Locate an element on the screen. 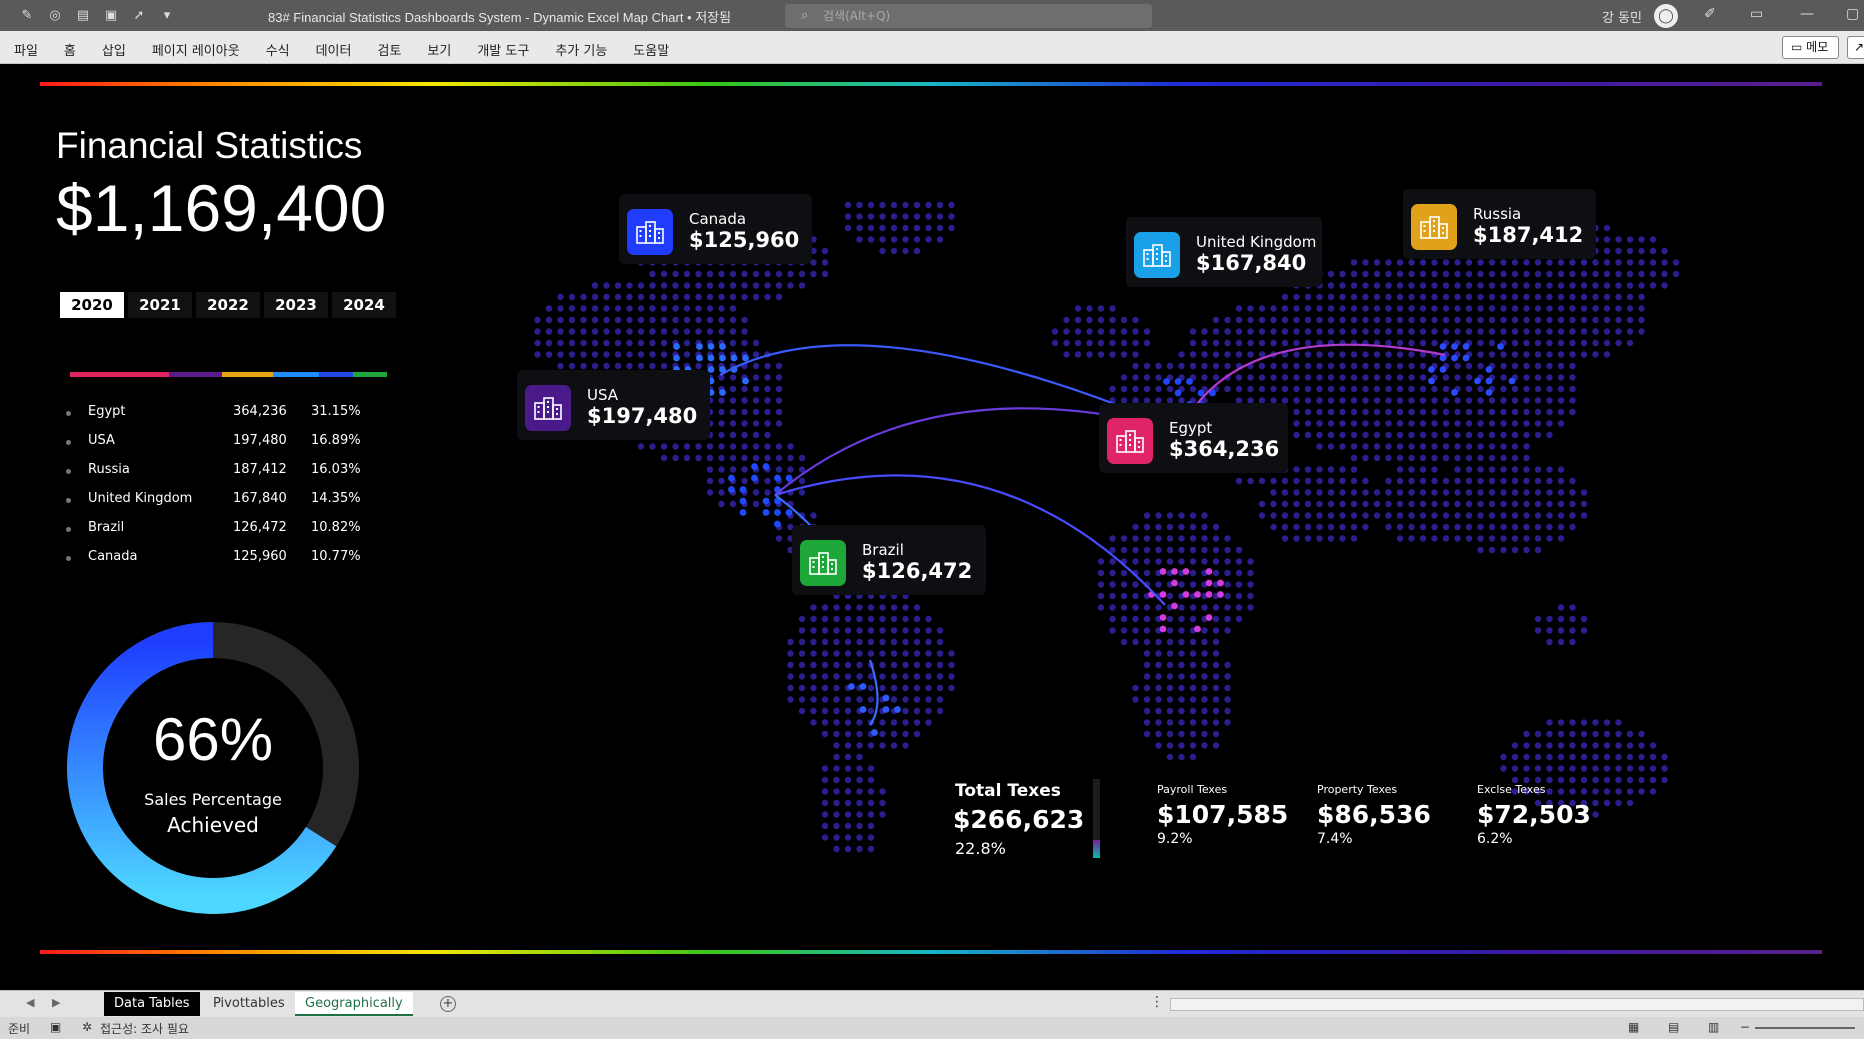  pen-icon: ✐ is located at coordinates (1710, 14).